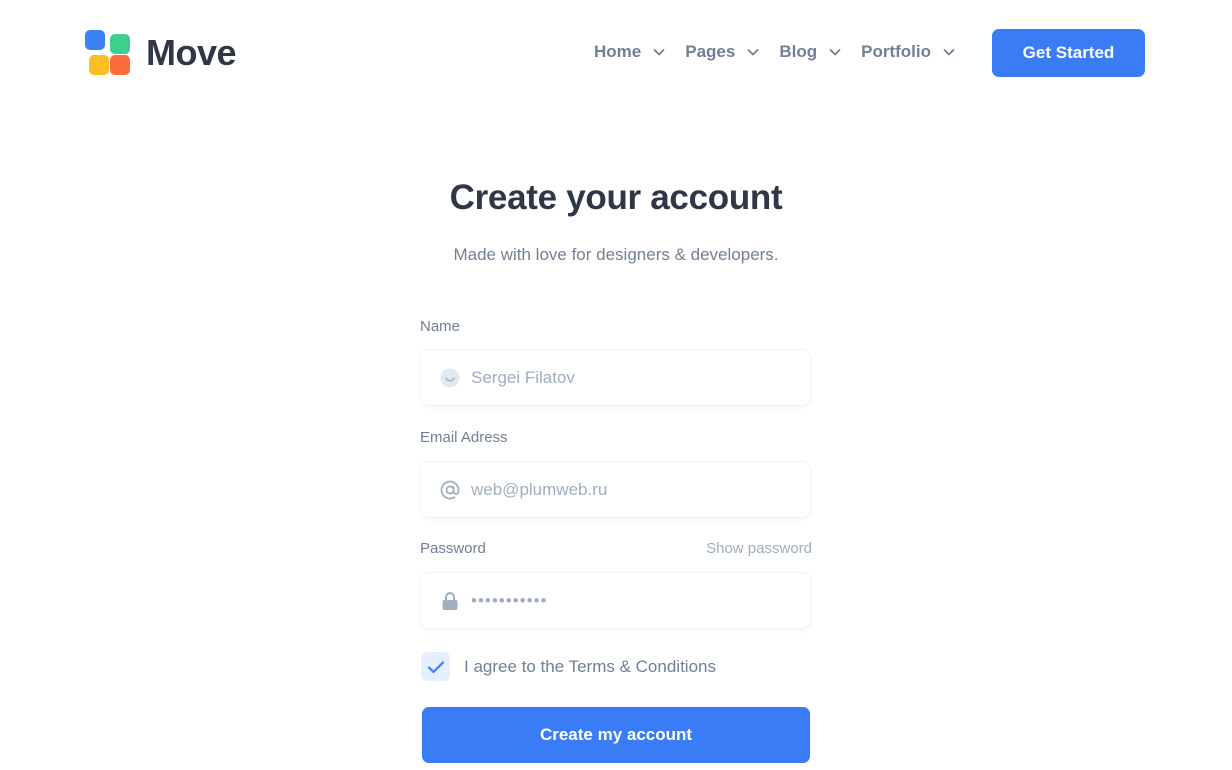  Describe the element at coordinates (616, 197) in the screenshot. I see `page-title: Create your account` at that location.